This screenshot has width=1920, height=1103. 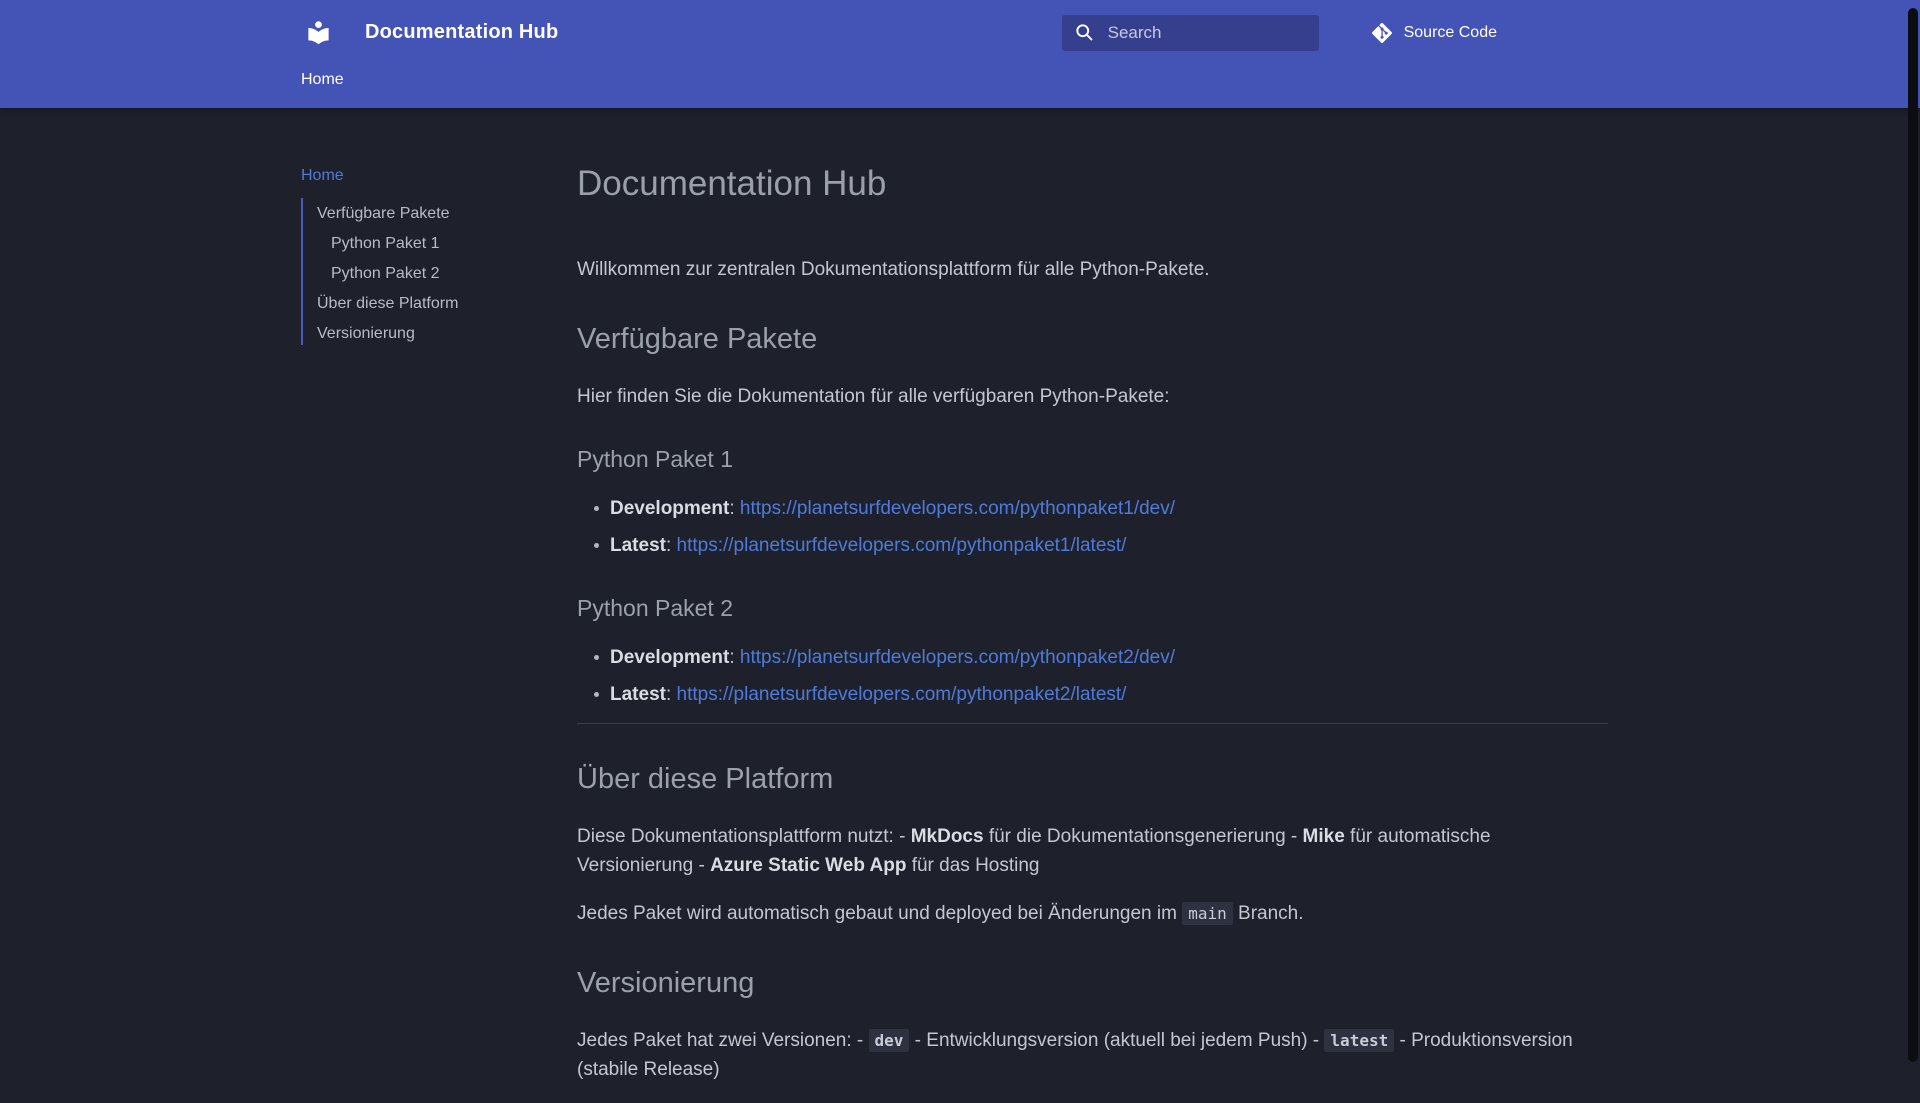 I want to click on text-run: Jedes Paket hat zwei Versionen: -, so click(x=723, y=1040).